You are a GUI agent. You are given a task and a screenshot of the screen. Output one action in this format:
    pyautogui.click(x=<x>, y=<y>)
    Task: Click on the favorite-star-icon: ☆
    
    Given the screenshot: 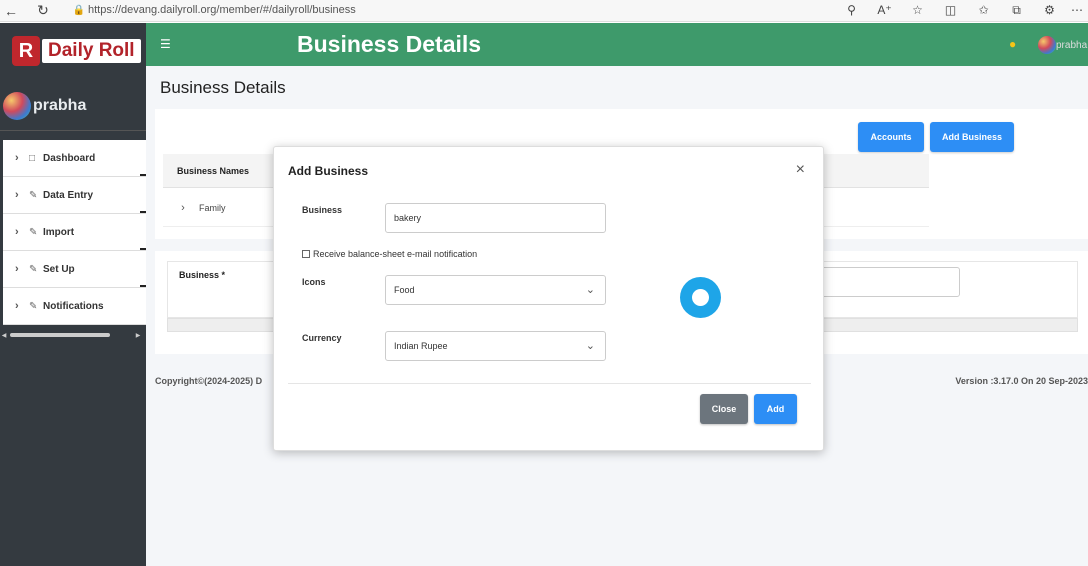 What is the action you would take?
    pyautogui.click(x=917, y=10)
    